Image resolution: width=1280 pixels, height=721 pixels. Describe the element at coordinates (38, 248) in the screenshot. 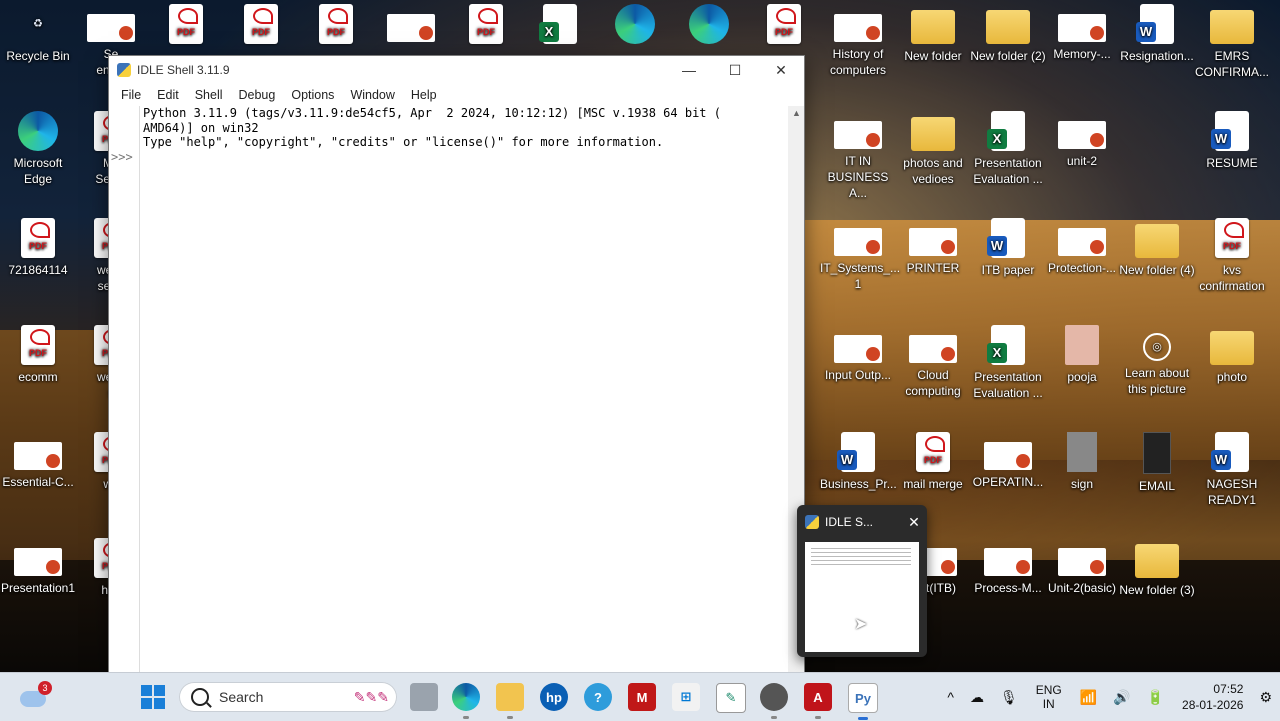

I see `desktop-icon: PDF 721864114` at that location.